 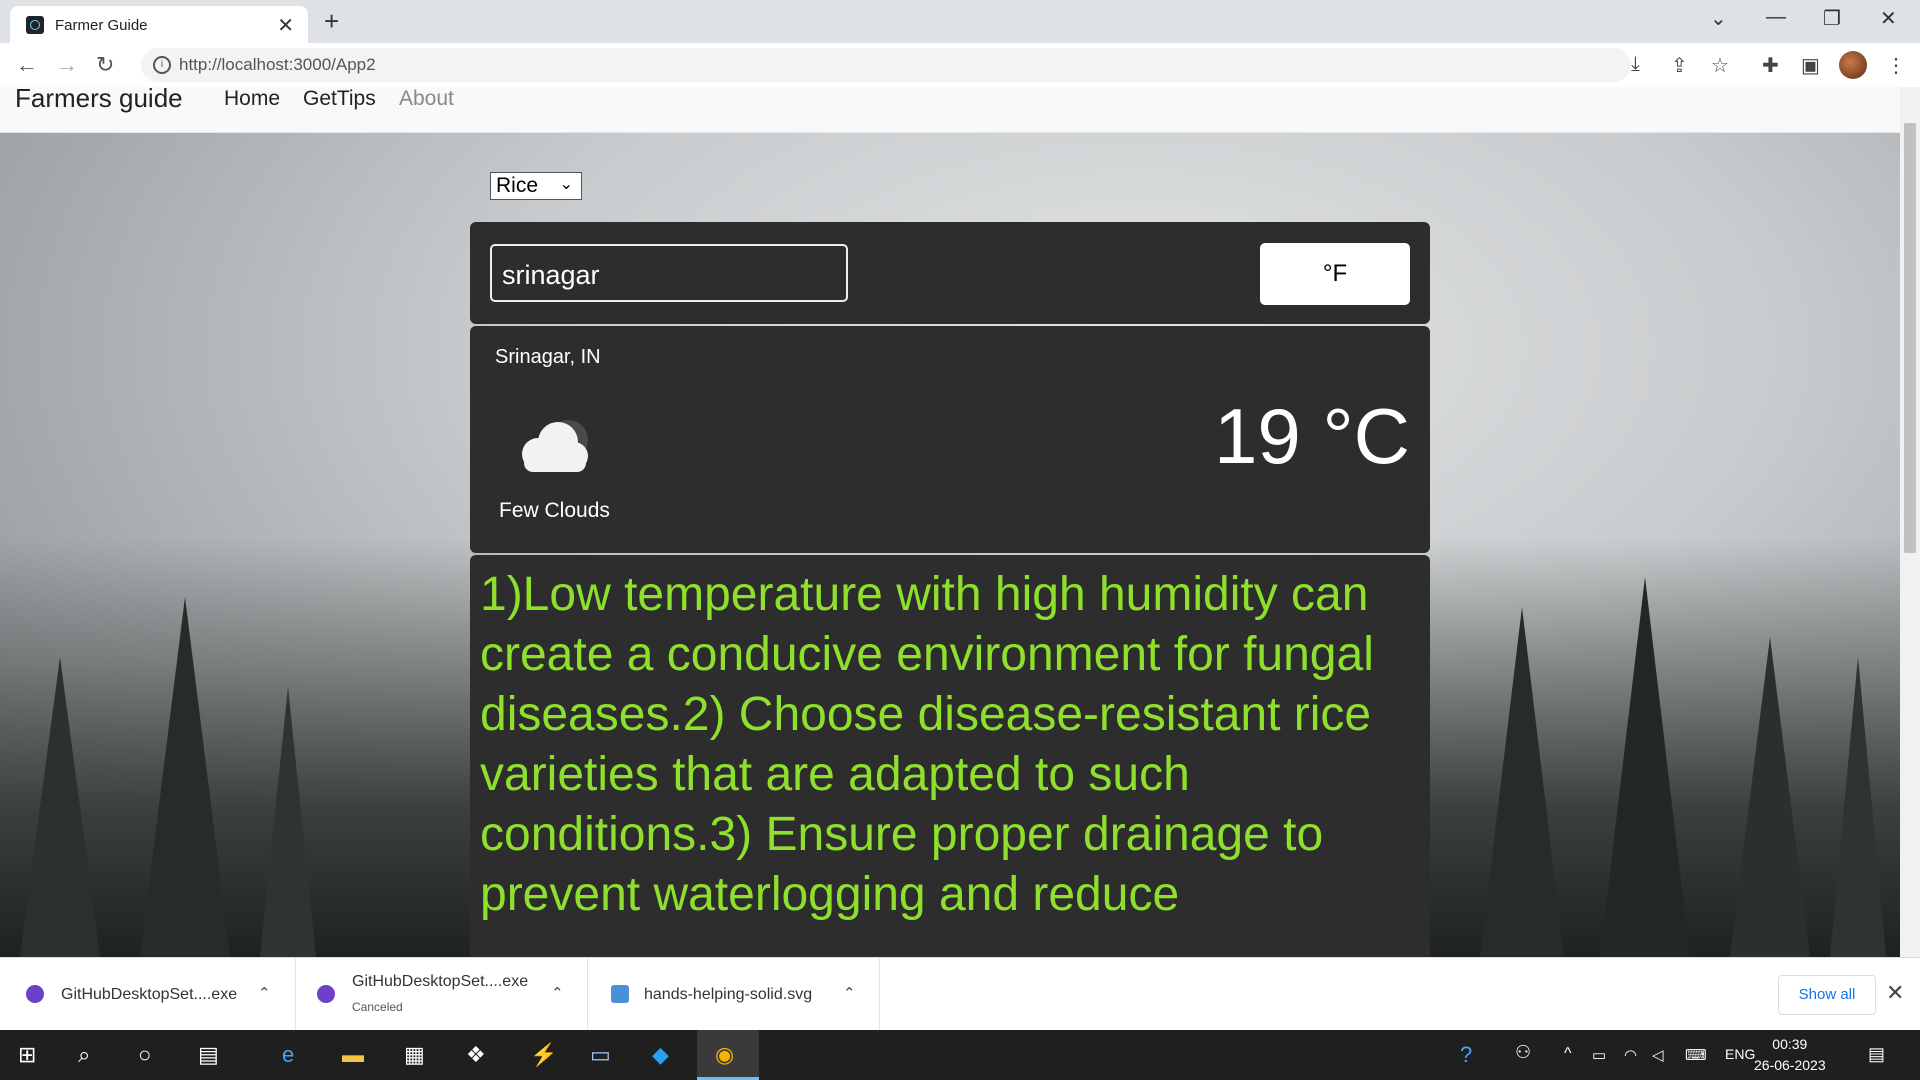 I want to click on chrome-icon: ◉, so click(x=725, y=1054).